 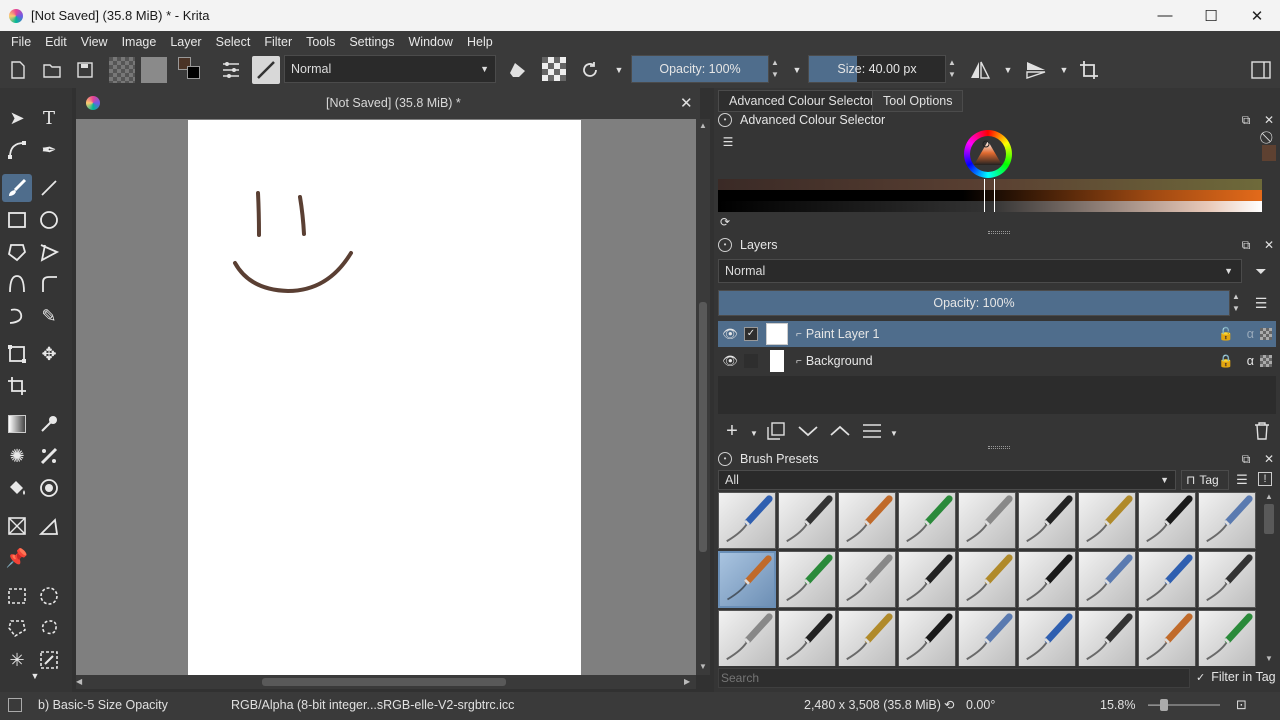 I want to click on minimize-button: —, so click(x=1165, y=15).